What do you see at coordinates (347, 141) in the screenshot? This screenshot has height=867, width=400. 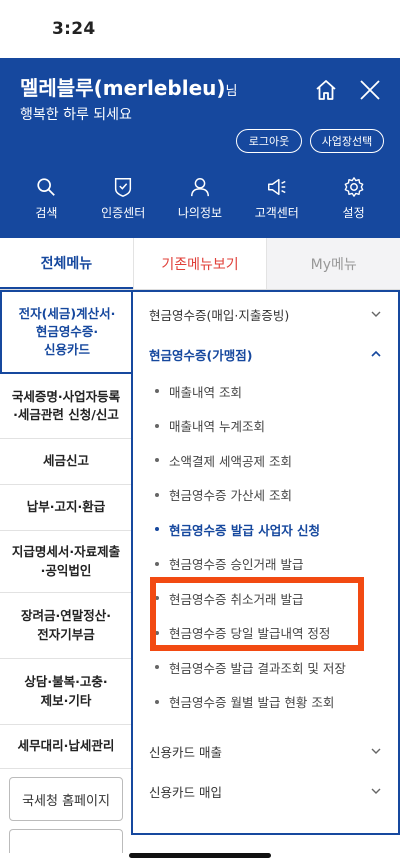 I see `business-select-button: 사업장선택` at bounding box center [347, 141].